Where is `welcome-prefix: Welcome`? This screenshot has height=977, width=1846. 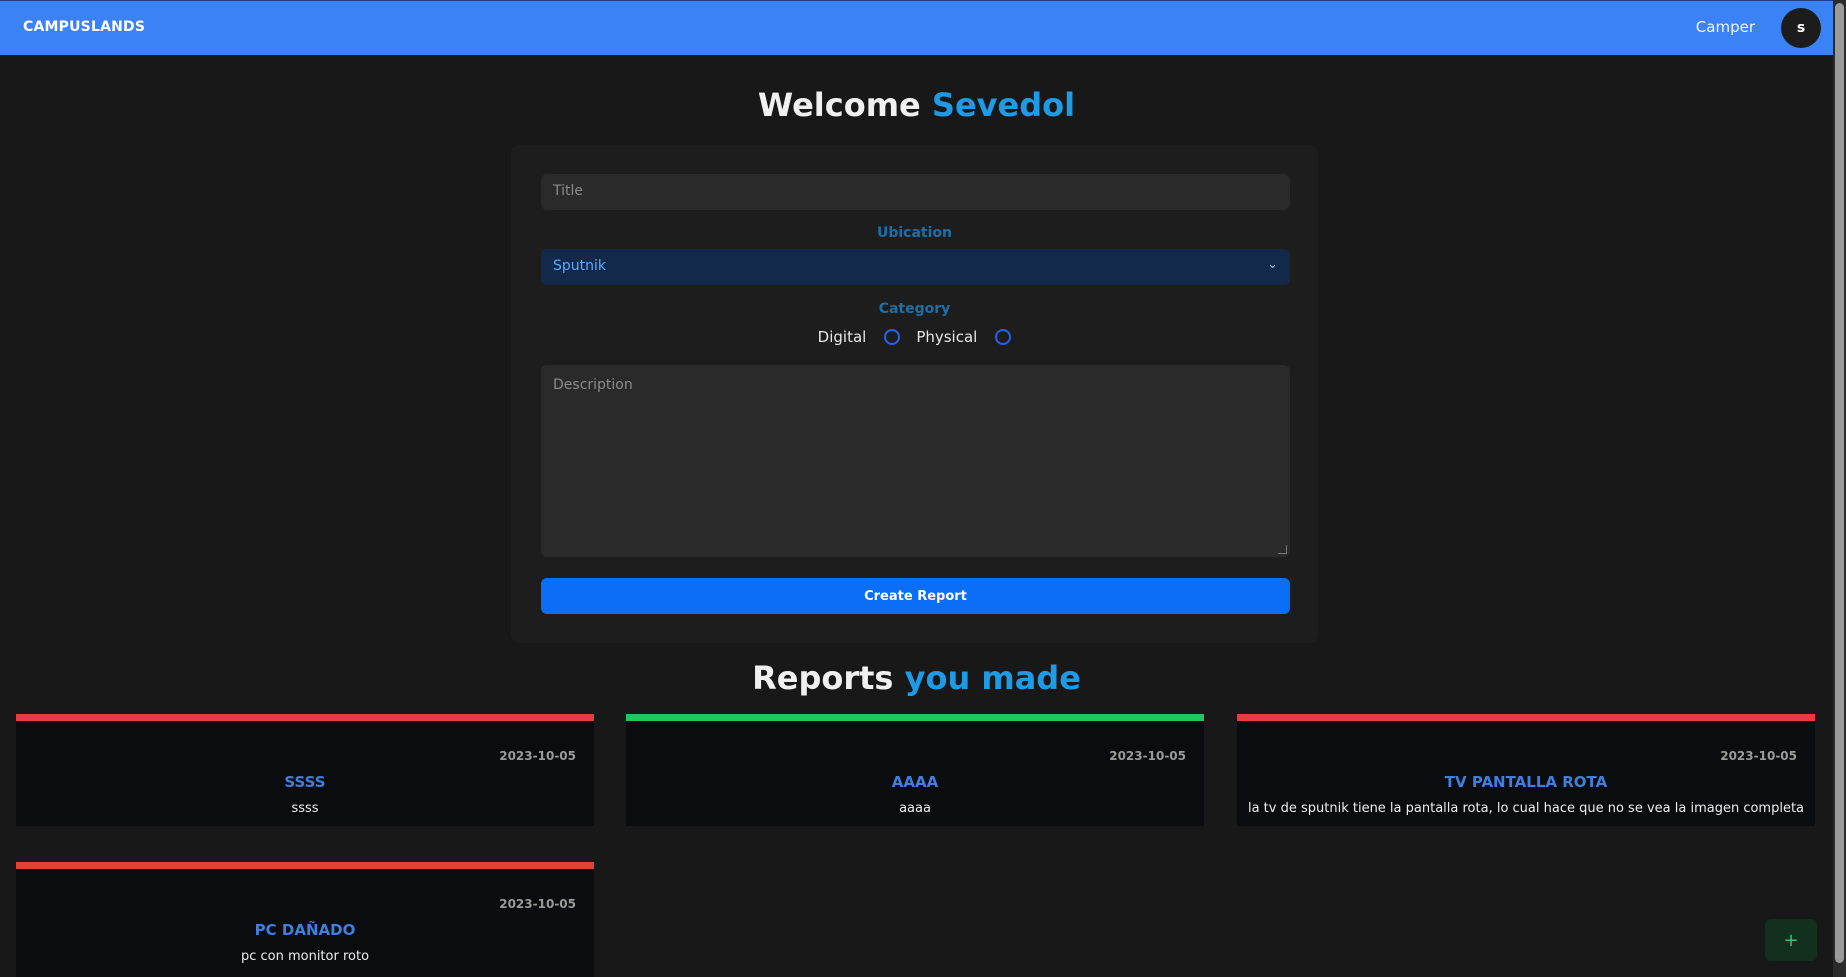 welcome-prefix: Welcome is located at coordinates (839, 105).